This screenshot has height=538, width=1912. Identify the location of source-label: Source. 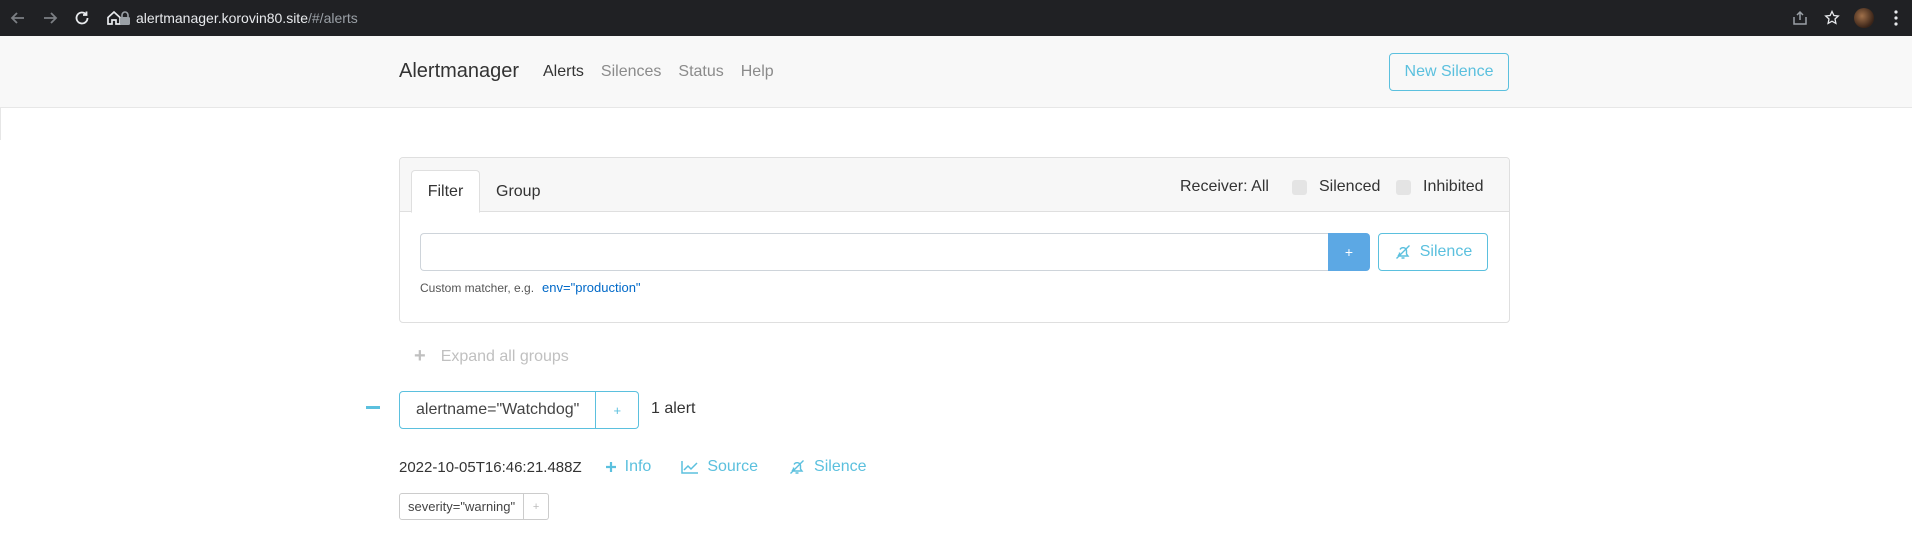
(733, 466).